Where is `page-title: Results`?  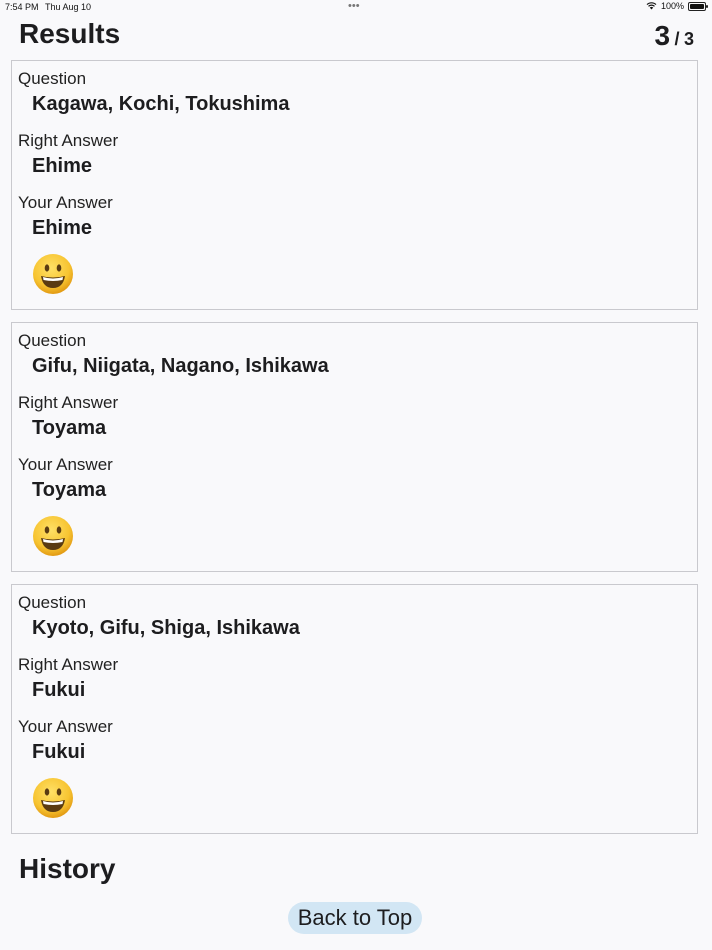 page-title: Results is located at coordinates (70, 33).